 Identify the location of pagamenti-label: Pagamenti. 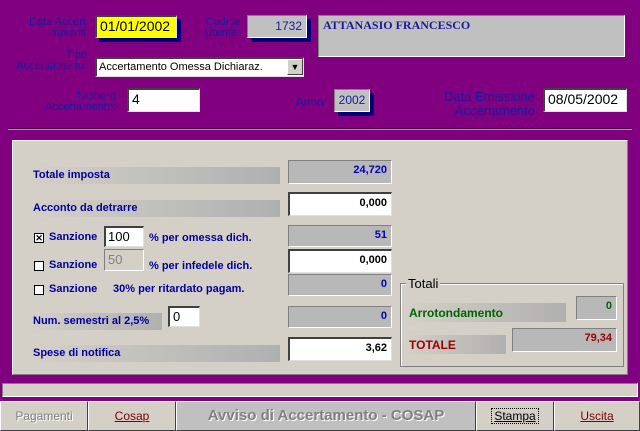
(44, 416).